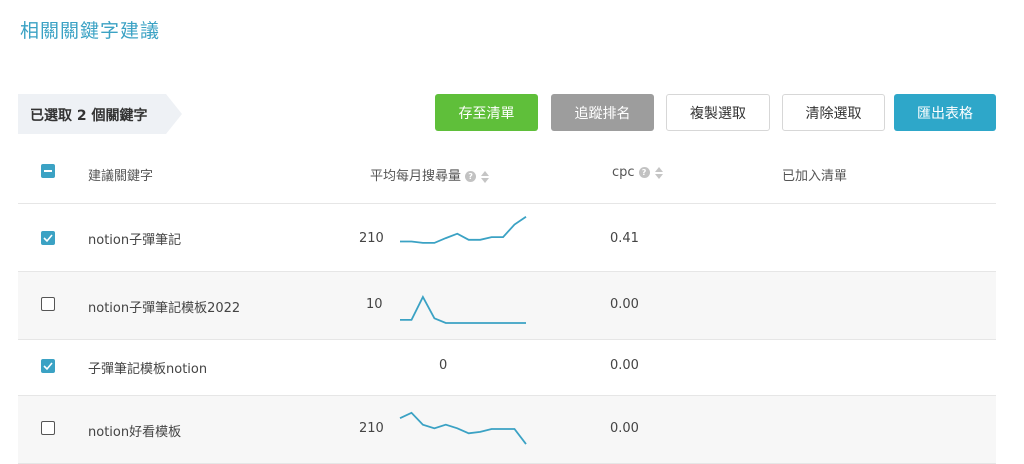 The height and width of the screenshot is (464, 1024). What do you see at coordinates (121, 176) in the screenshot?
I see `header-keyword: 建議關鍵字` at bounding box center [121, 176].